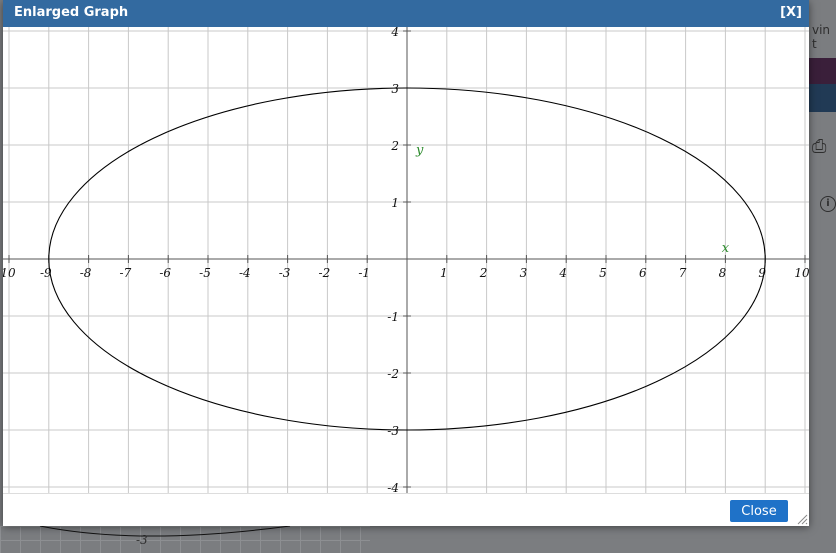 Image resolution: width=836 pixels, height=553 pixels. I want to click on y-tick-label: -4, so click(393, 487).